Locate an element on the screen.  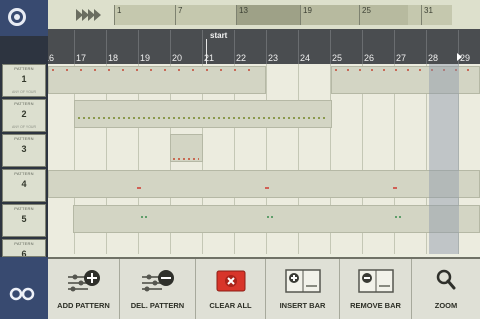
start-marker-label: start is located at coordinates (219, 35).